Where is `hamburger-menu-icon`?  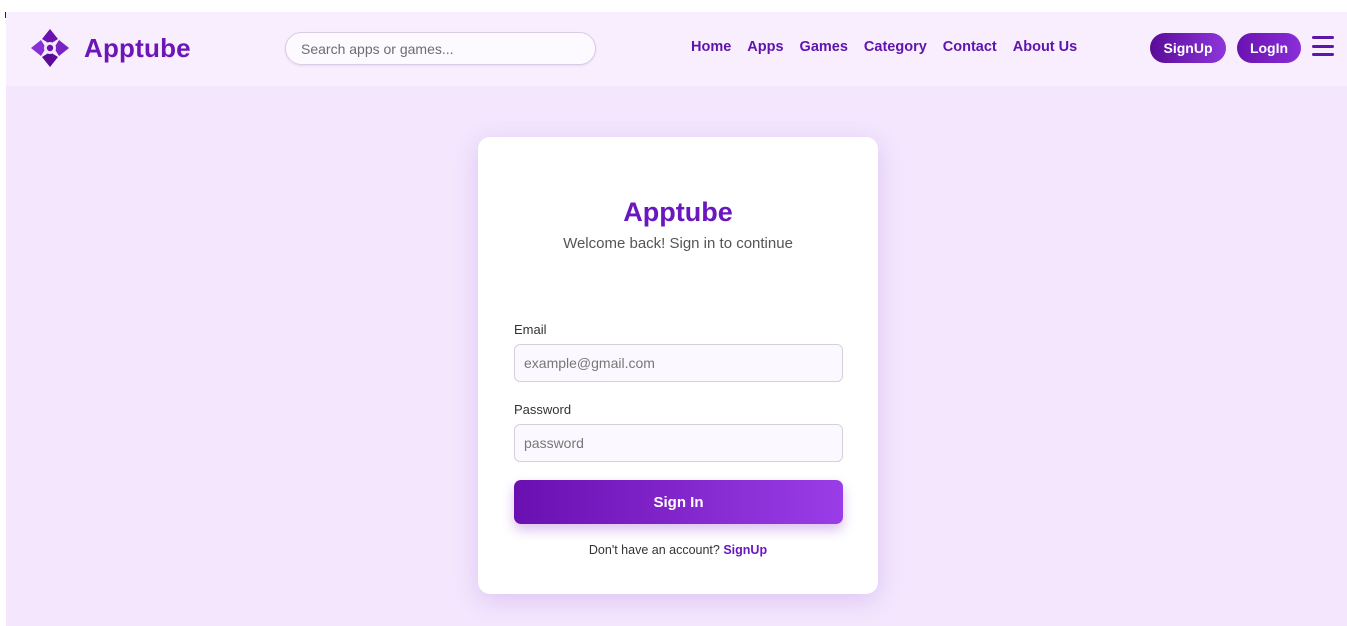
hamburger-menu-icon is located at coordinates (1323, 46).